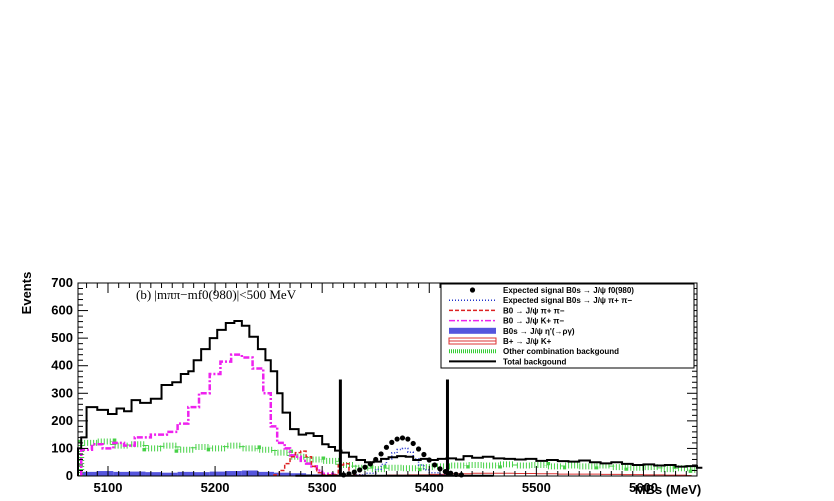 The width and height of the screenshot is (834, 501). What do you see at coordinates (209, 415) in the screenshot?
I see `bzero-kpi-series` at bounding box center [209, 415].